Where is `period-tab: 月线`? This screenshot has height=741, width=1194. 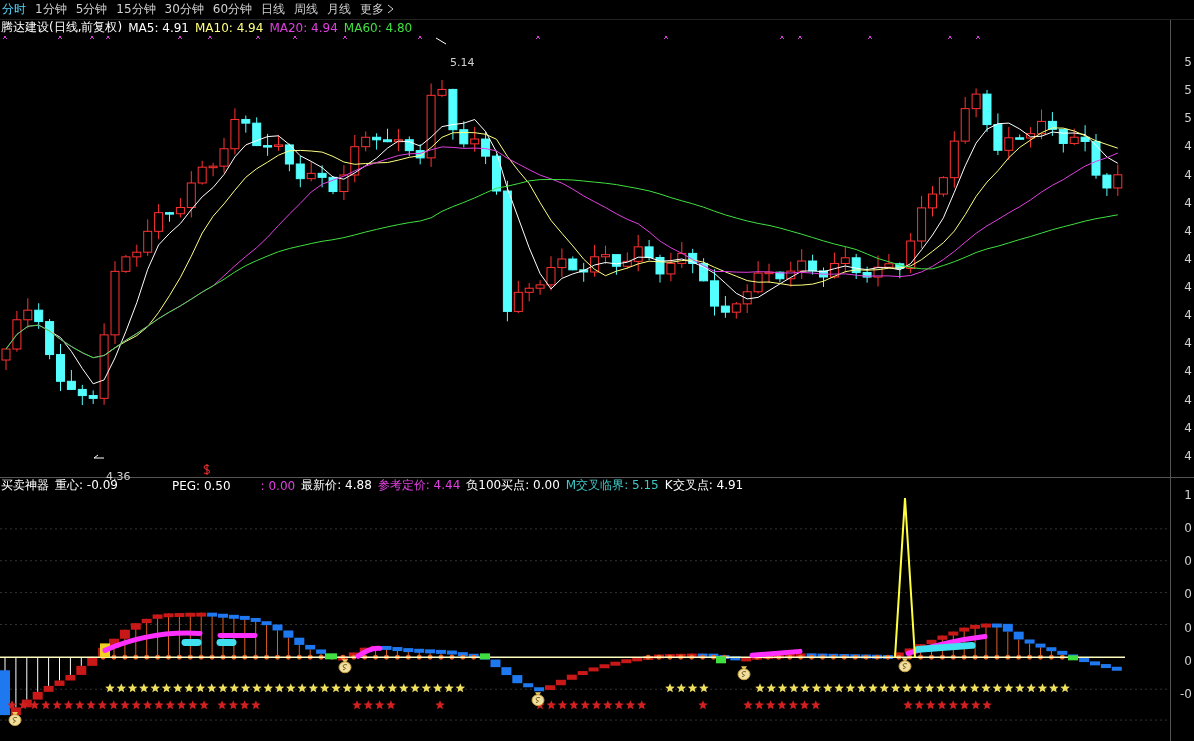 period-tab: 月线 is located at coordinates (339, 9).